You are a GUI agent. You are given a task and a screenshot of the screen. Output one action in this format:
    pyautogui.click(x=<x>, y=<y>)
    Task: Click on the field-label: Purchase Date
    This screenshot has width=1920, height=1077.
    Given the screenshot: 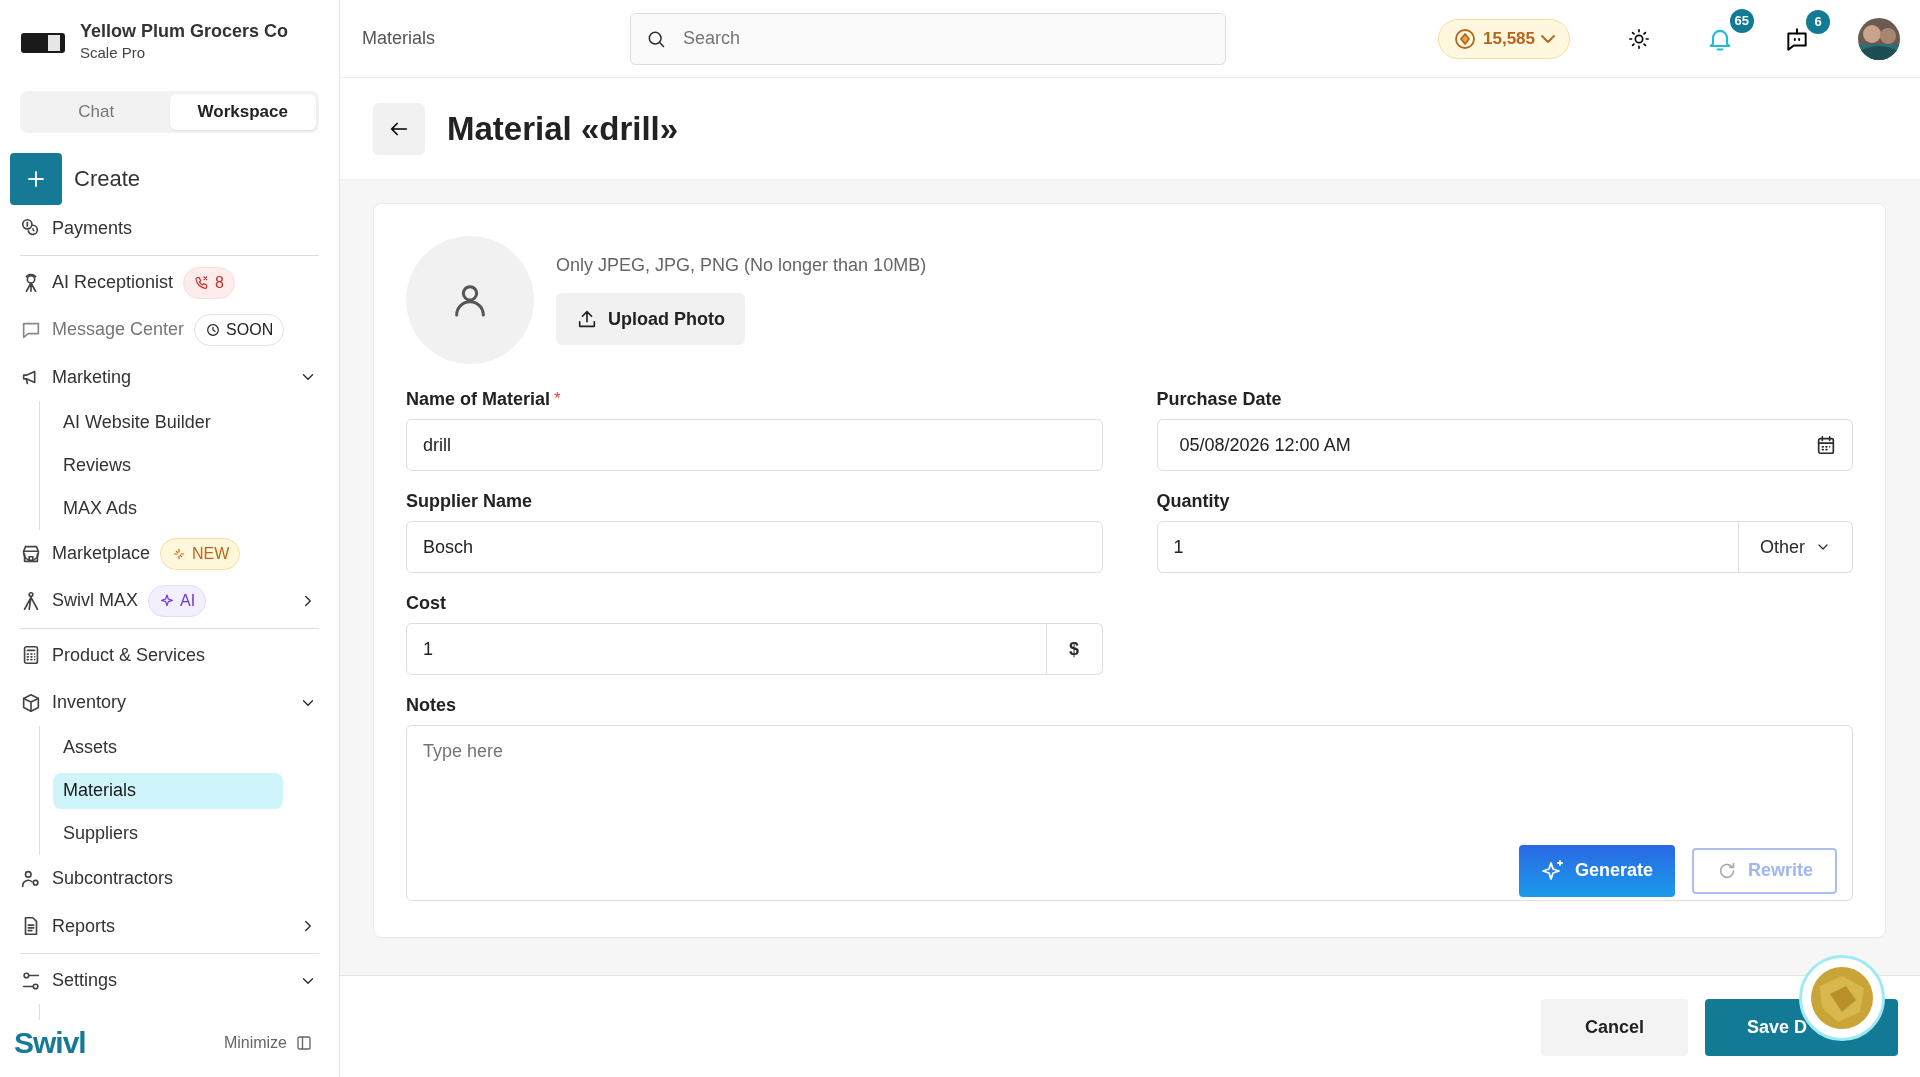 What is the action you would take?
    pyautogui.click(x=1219, y=399)
    